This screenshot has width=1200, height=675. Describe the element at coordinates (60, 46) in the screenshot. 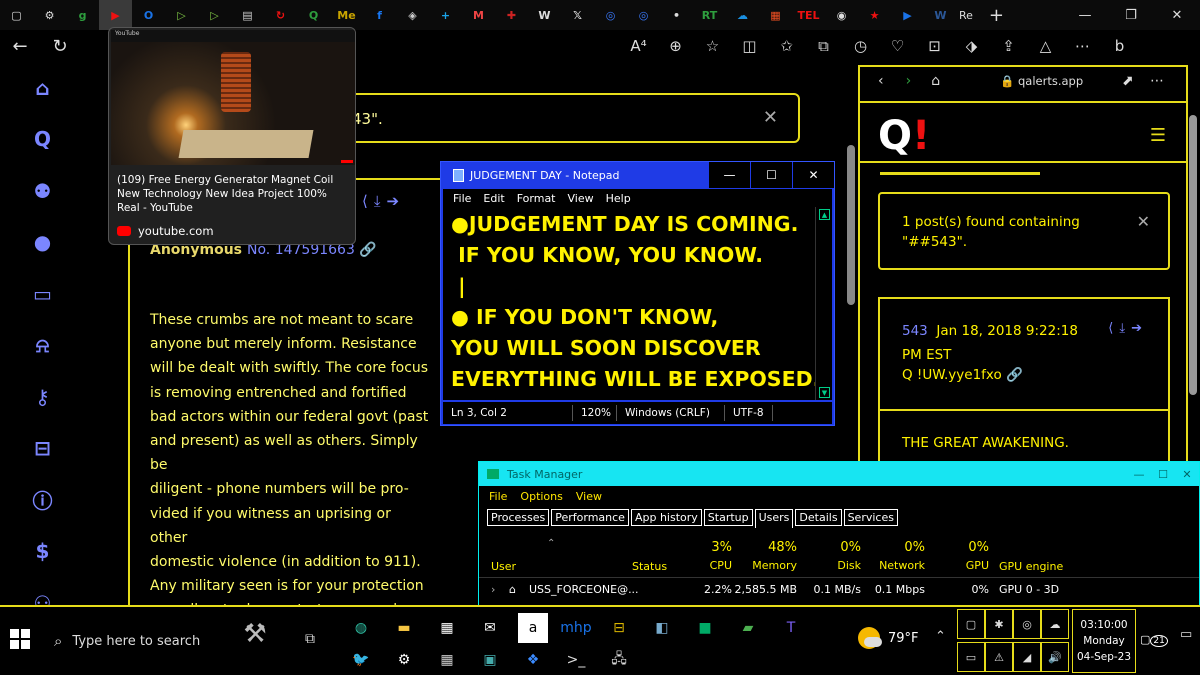

I see `refresh-button: ↻` at that location.